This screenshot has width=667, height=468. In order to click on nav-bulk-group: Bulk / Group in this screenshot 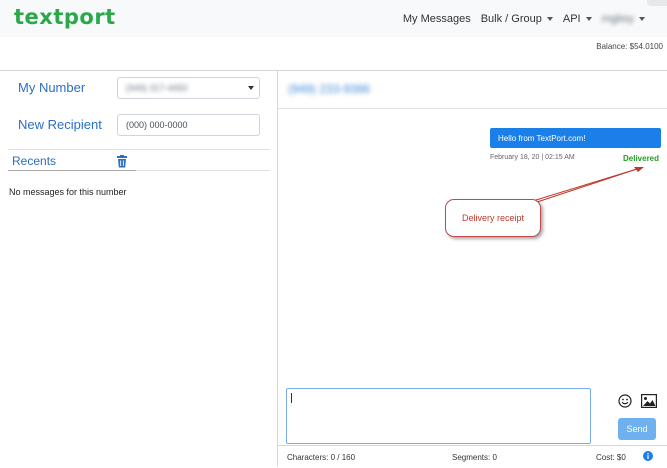, I will do `click(517, 19)`.